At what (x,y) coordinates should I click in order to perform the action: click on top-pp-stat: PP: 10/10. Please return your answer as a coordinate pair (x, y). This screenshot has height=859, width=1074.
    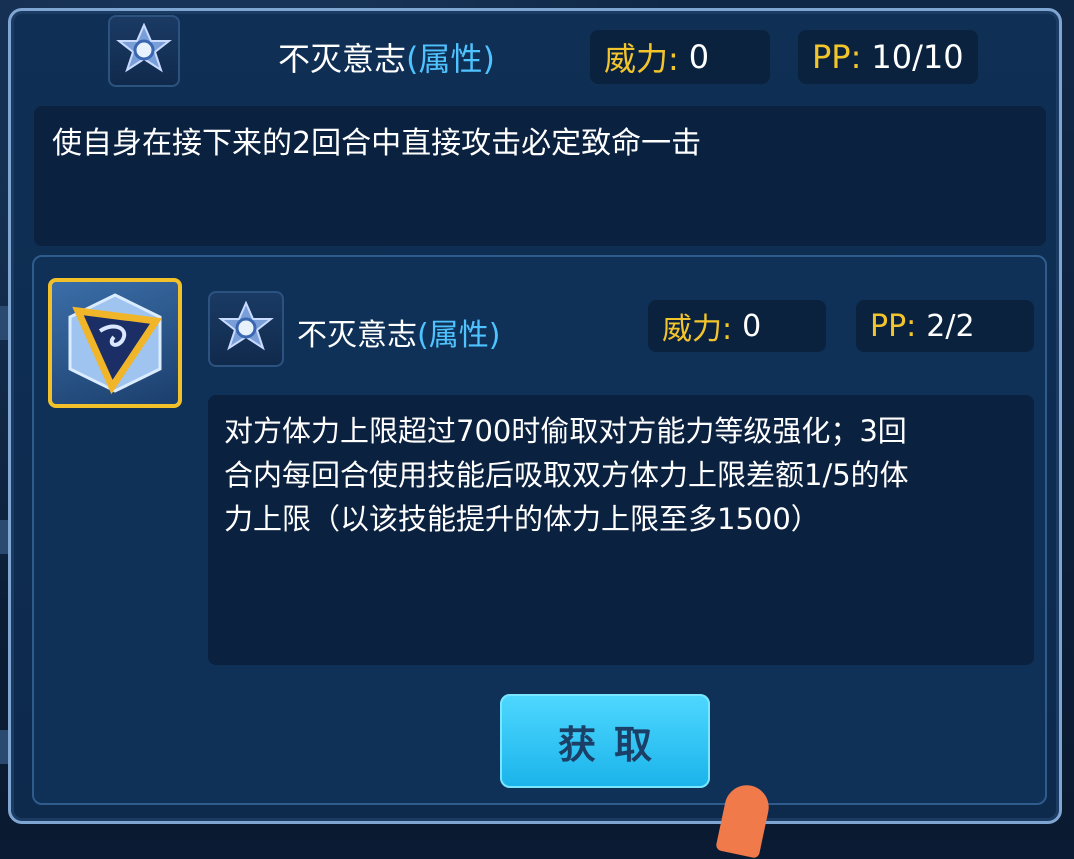
    Looking at the image, I should click on (888, 57).